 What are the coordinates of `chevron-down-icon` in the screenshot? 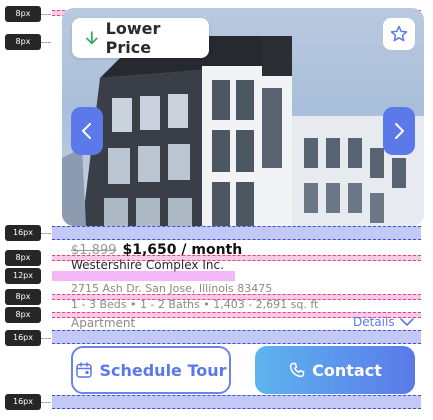 It's located at (406, 322).